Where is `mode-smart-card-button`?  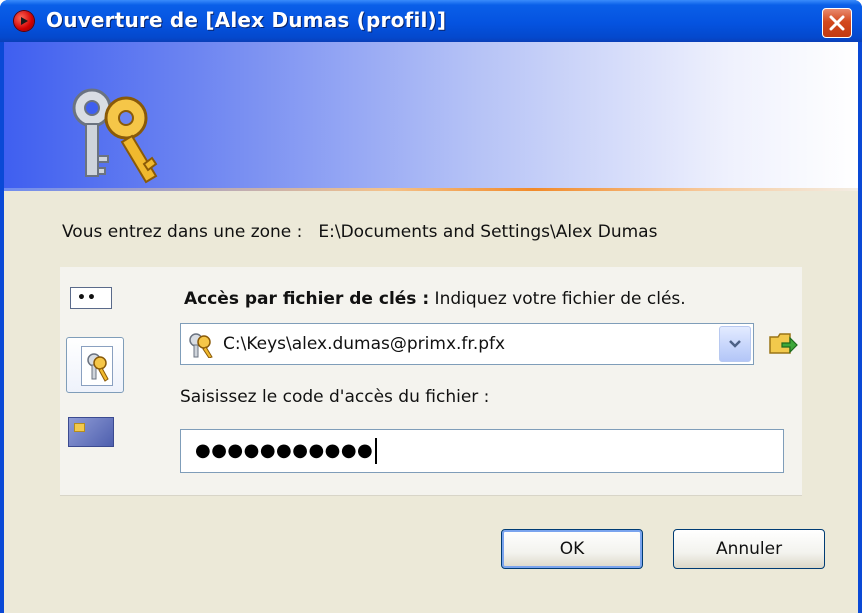
mode-smart-card-button is located at coordinates (91, 432).